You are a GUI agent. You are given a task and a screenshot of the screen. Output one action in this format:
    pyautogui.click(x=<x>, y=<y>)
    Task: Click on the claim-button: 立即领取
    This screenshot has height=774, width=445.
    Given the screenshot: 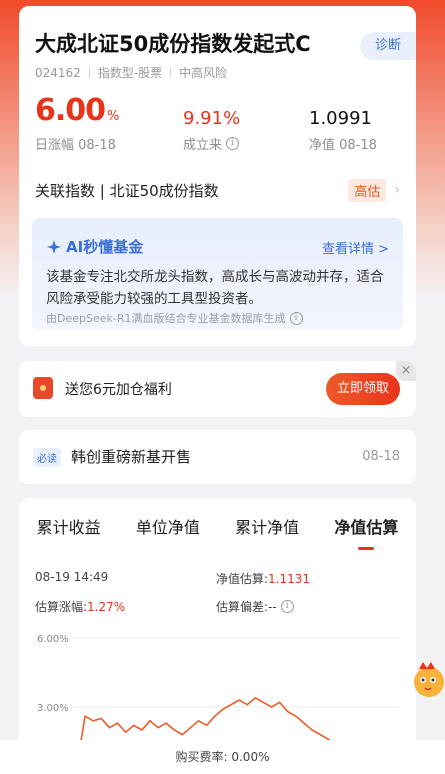 What is the action you would take?
    pyautogui.click(x=363, y=389)
    